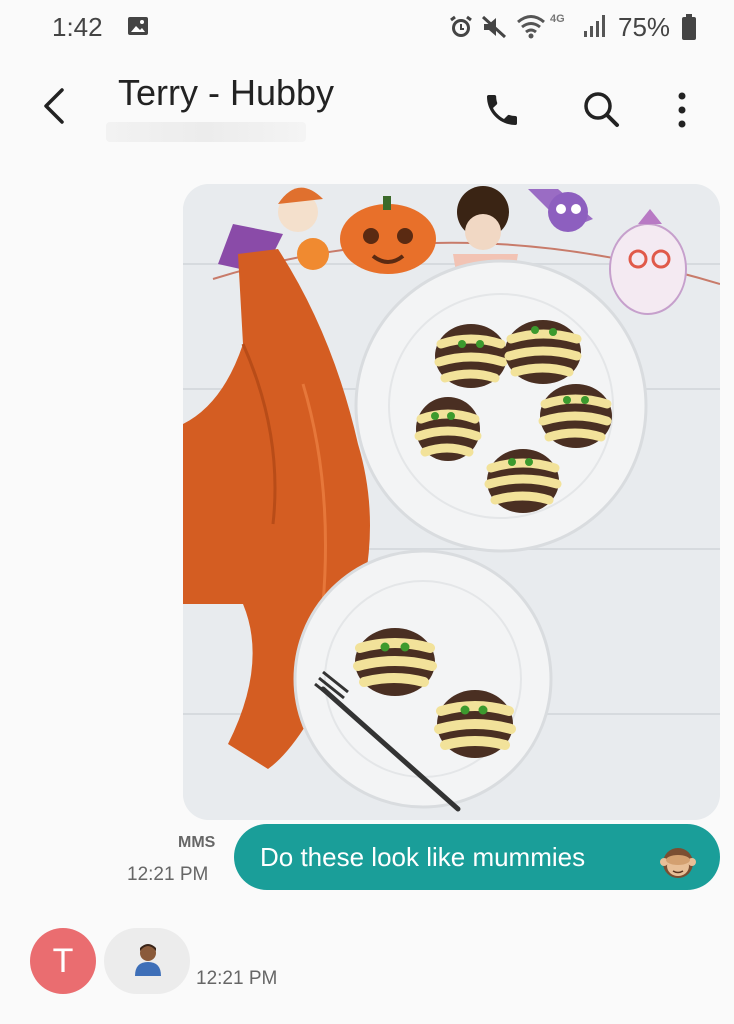  What do you see at coordinates (494, 29) in the screenshot?
I see `mute-icon` at bounding box center [494, 29].